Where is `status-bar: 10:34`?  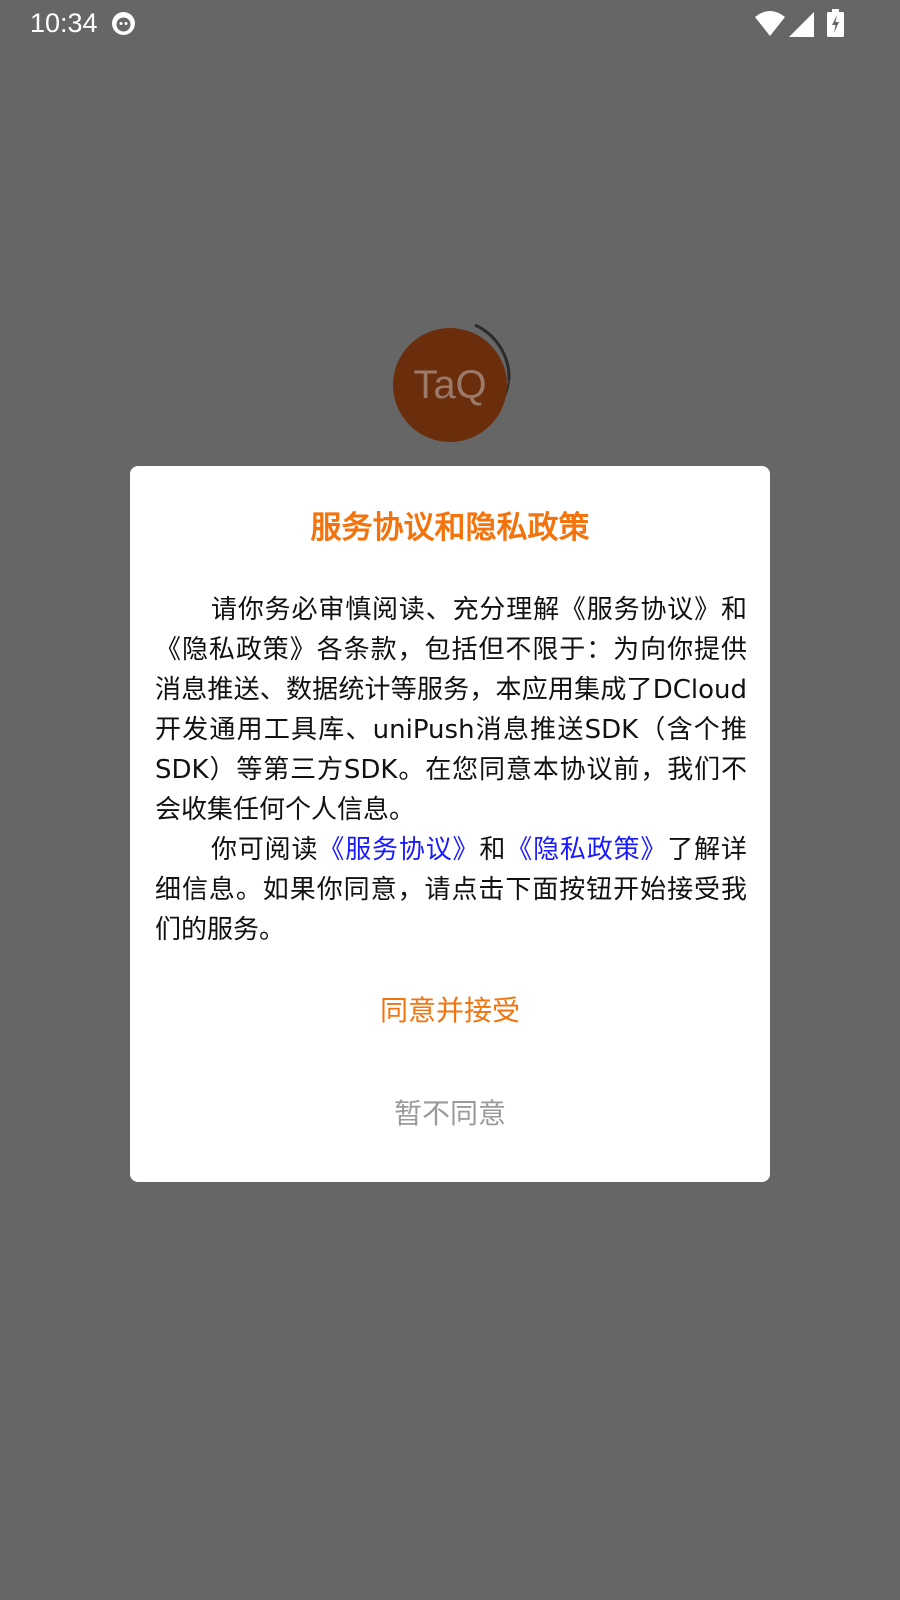
status-bar: 10:34 is located at coordinates (450, 24).